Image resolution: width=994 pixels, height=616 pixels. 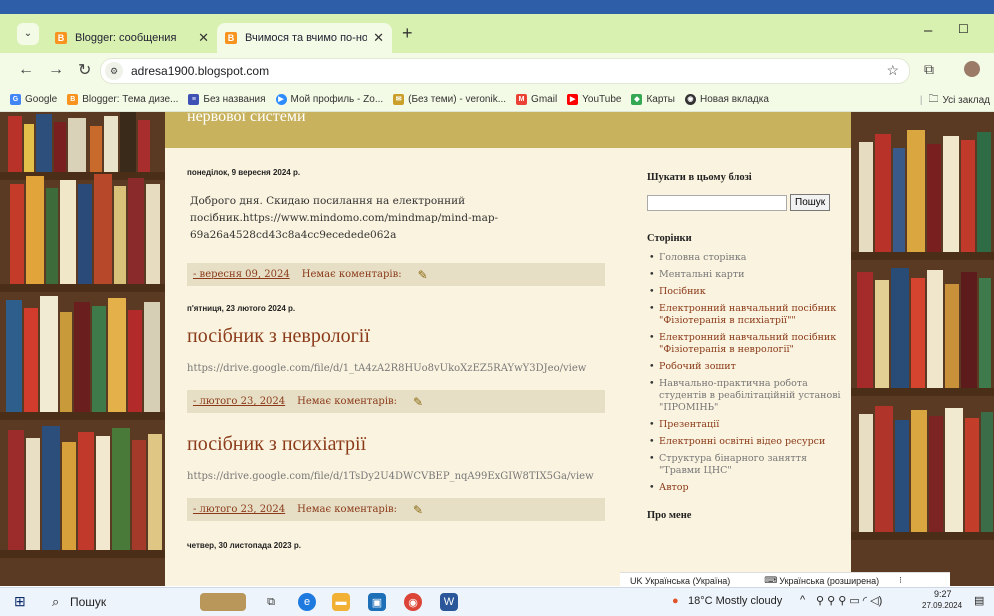 I want to click on language-layout: Українська (розширена), so click(x=829, y=581).